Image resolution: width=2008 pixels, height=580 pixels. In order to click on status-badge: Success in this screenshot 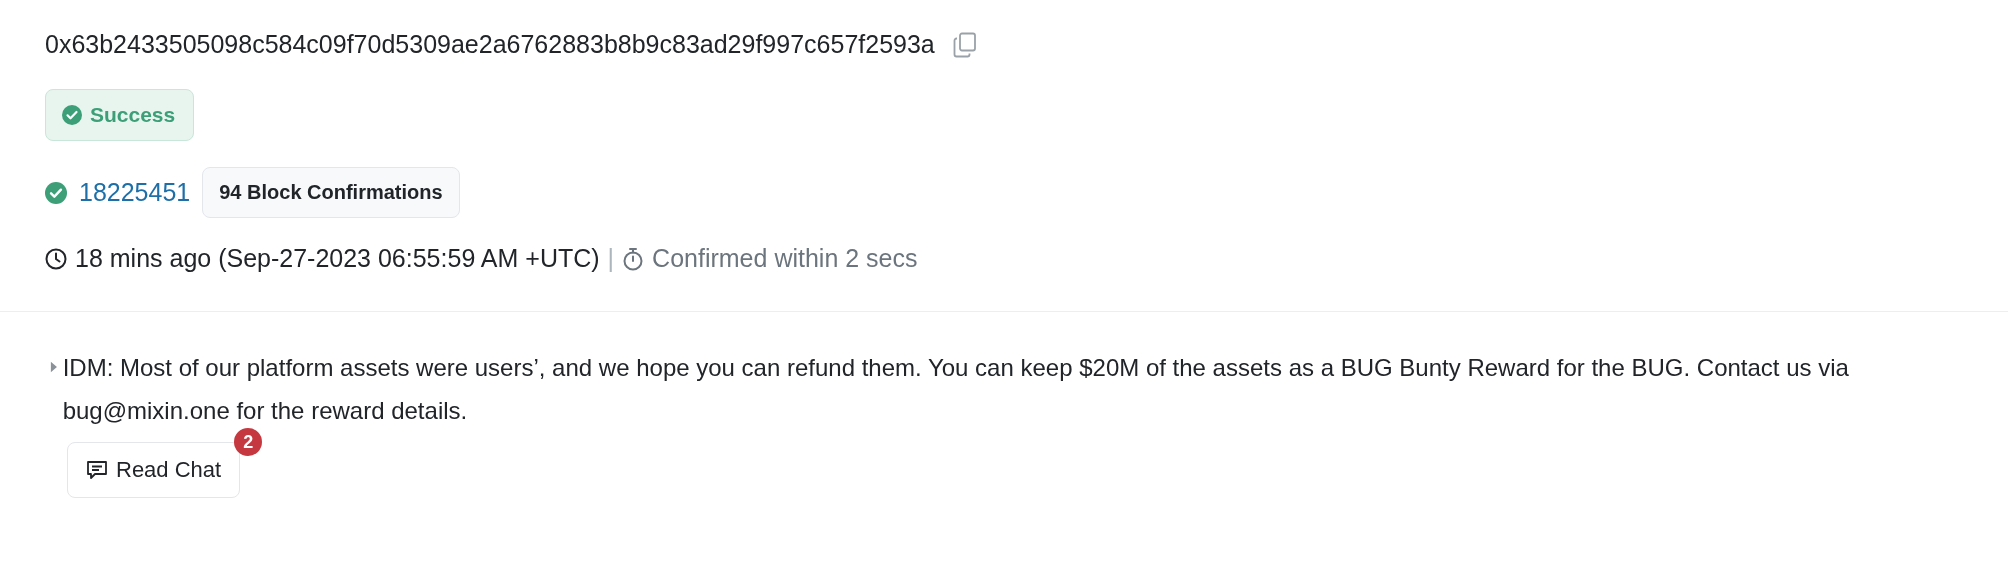, I will do `click(120, 115)`.